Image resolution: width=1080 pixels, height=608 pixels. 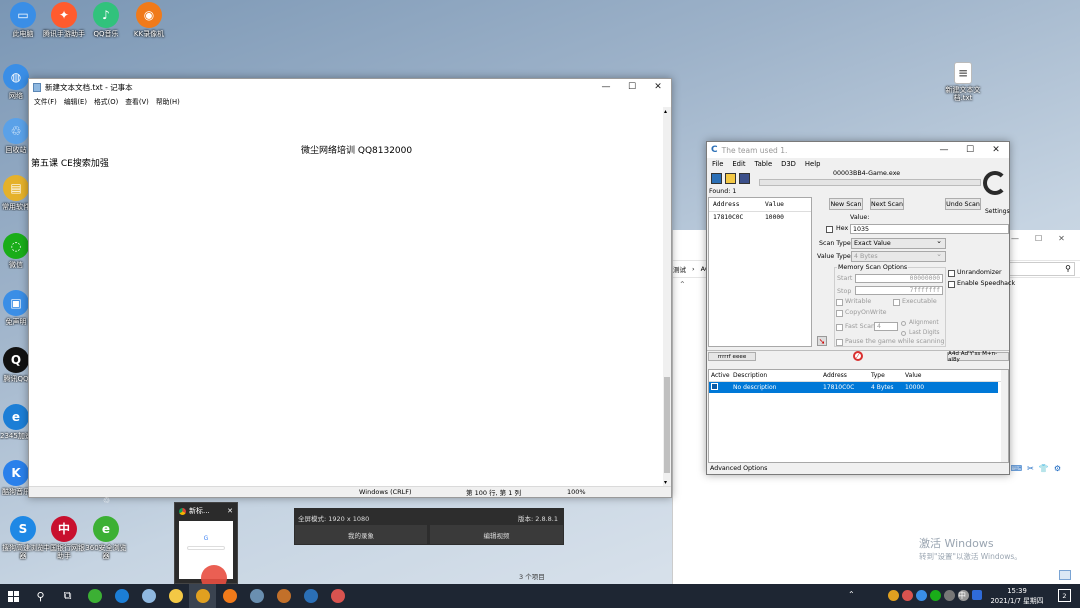 What do you see at coordinates (764, 164) in the screenshot?
I see `menu-item: Table` at bounding box center [764, 164].